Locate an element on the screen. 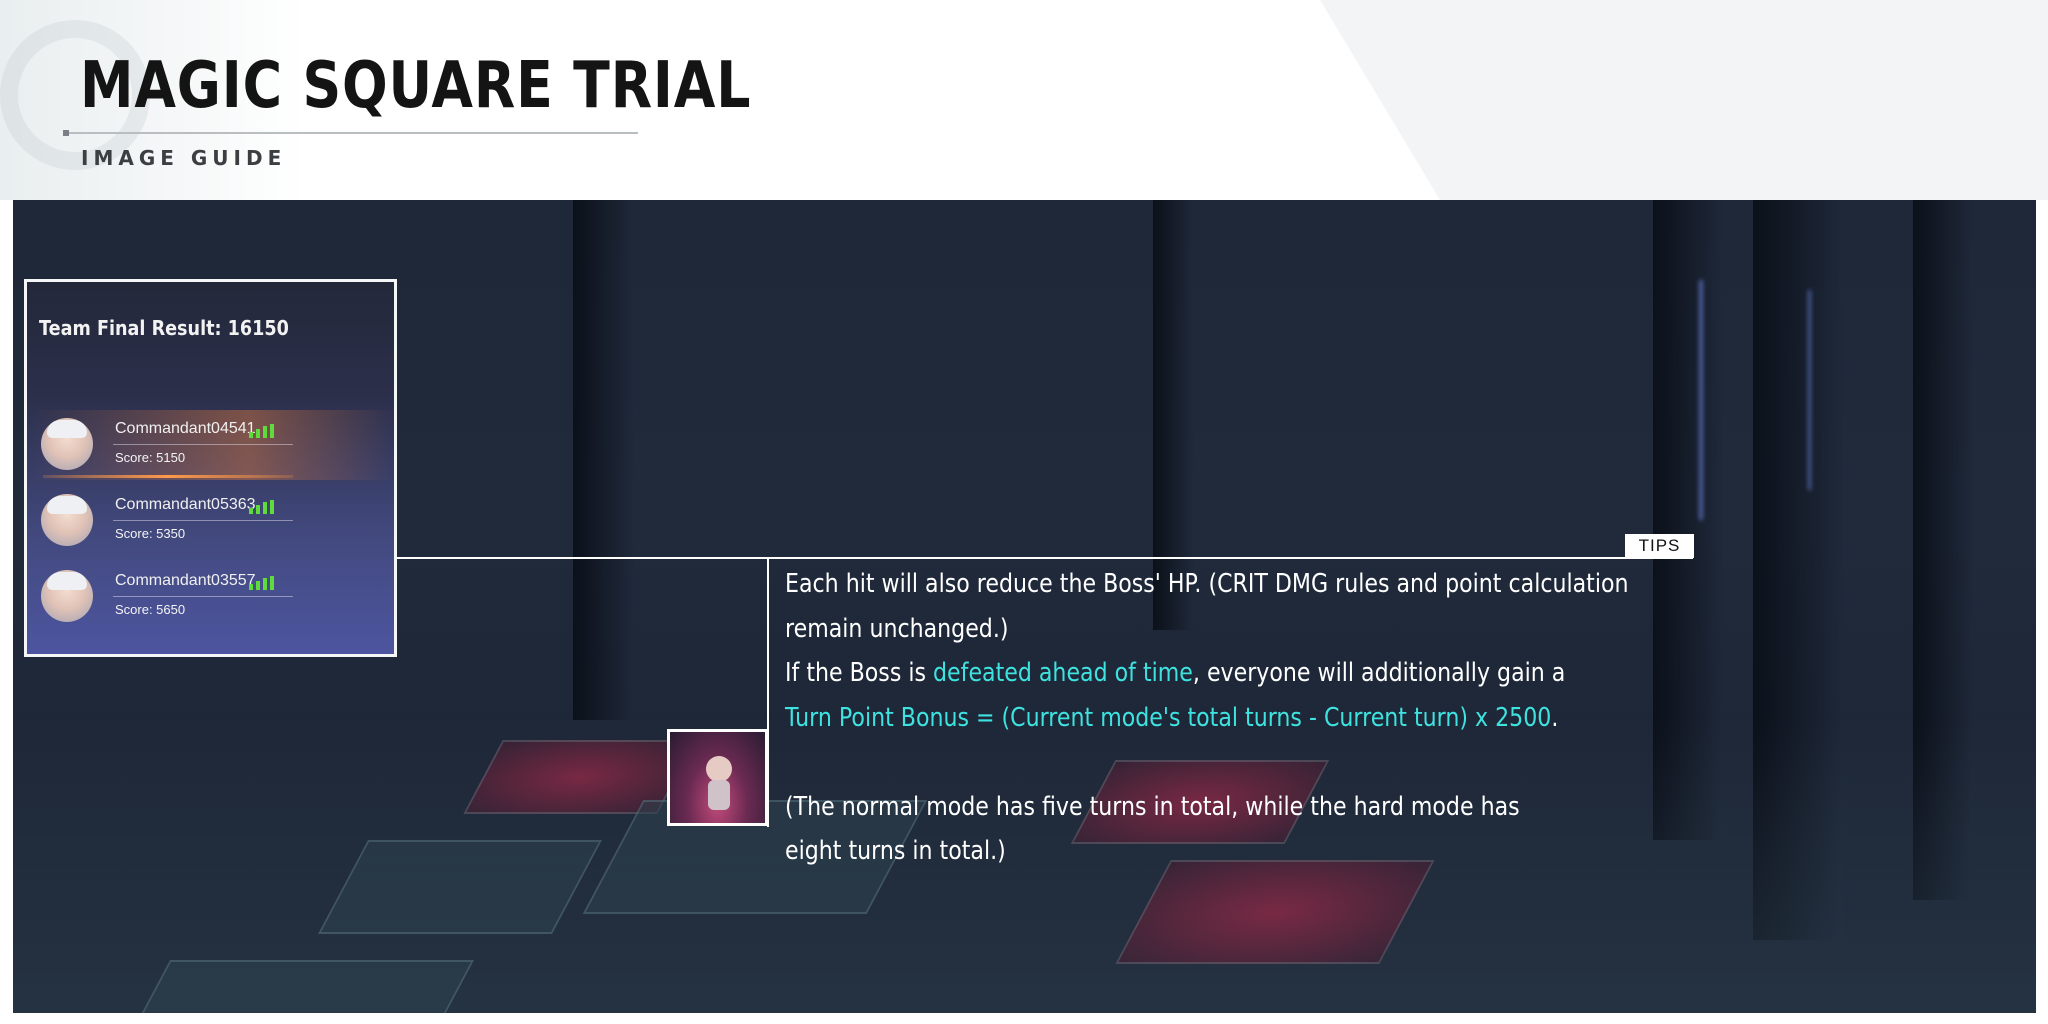  tips-spacer is located at coordinates (1176, 762).